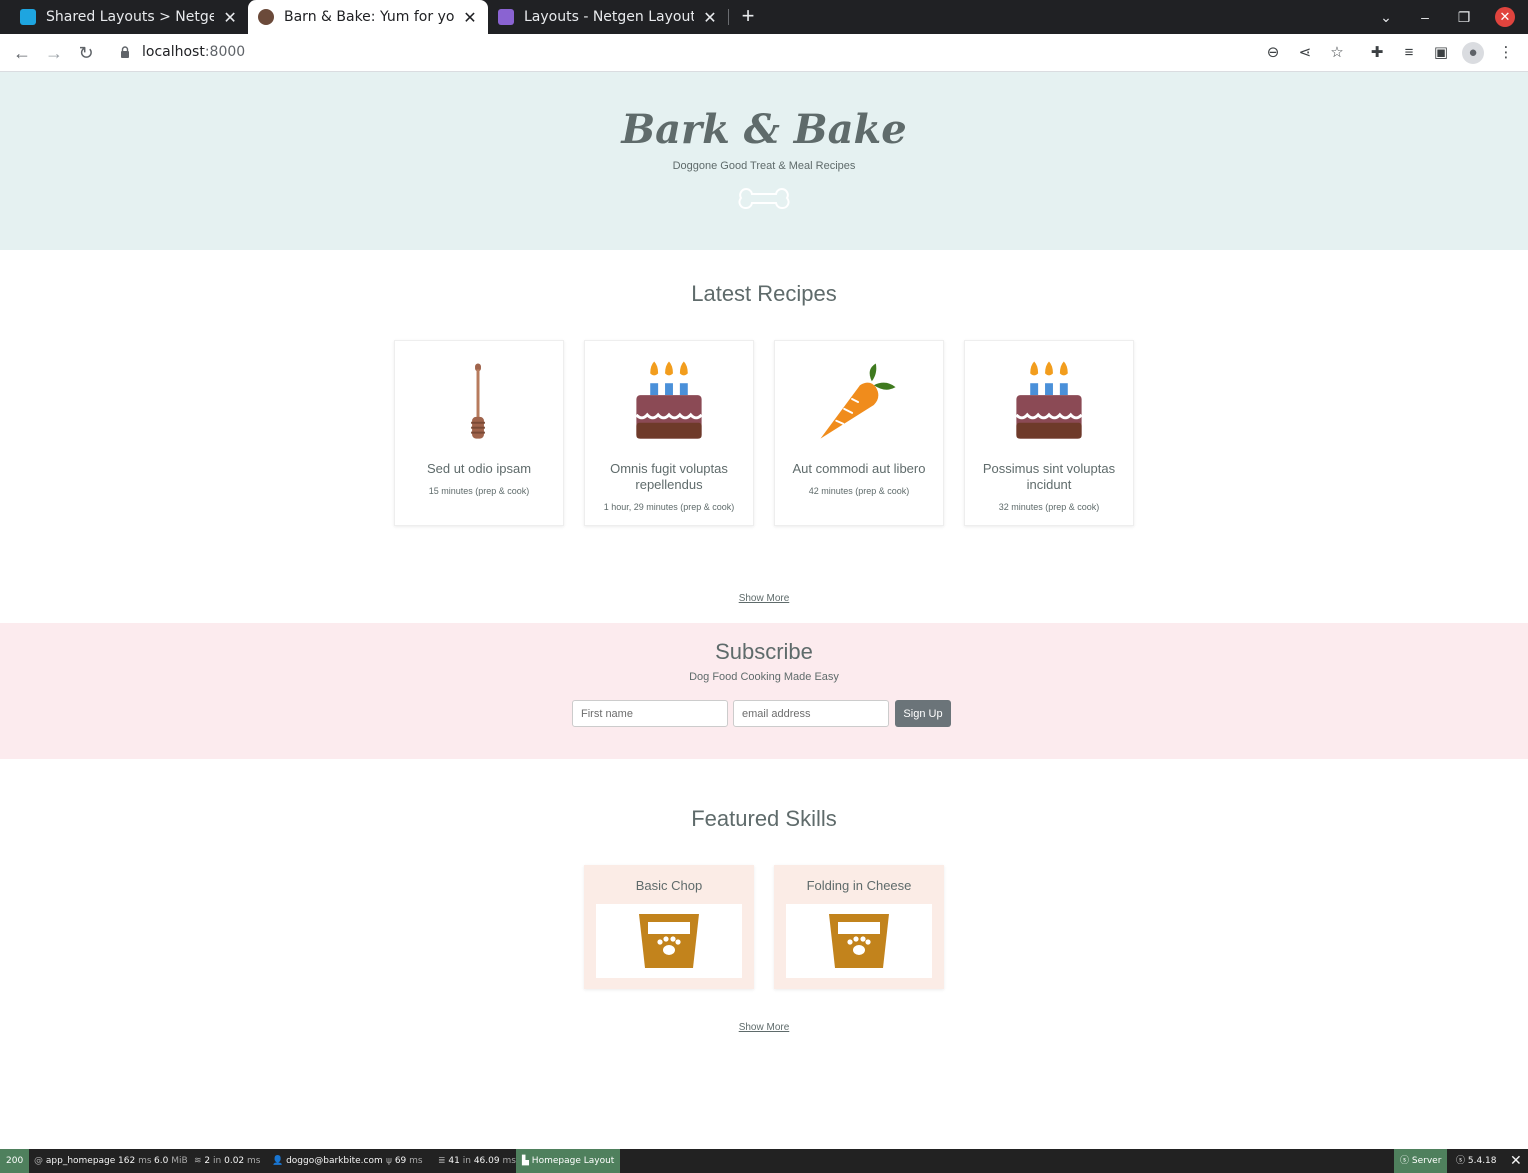 This screenshot has width=1528, height=1173. I want to click on skill-title: Basic Chop, so click(669, 885).